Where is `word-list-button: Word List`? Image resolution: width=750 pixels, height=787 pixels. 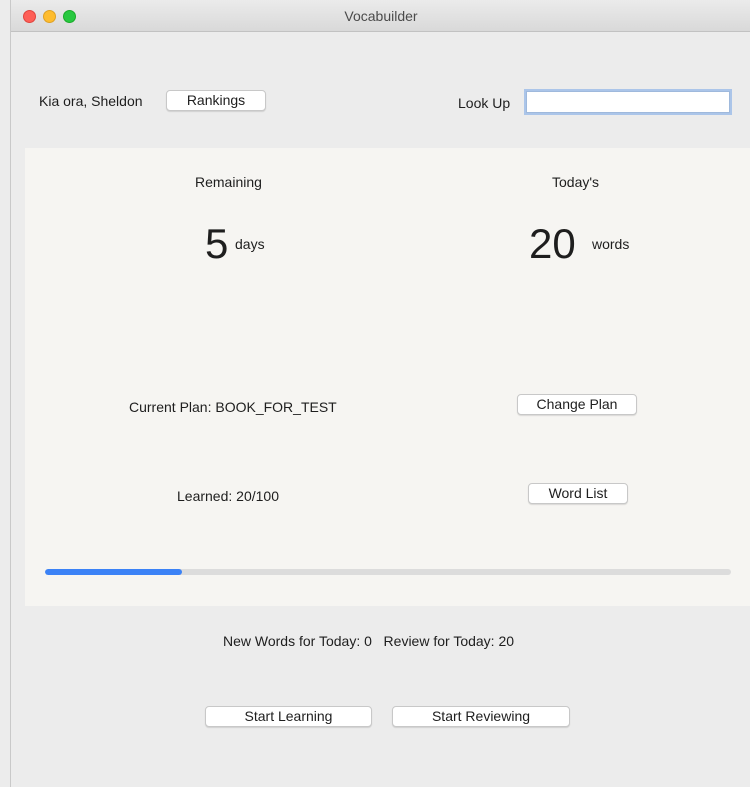 word-list-button: Word List is located at coordinates (578, 493).